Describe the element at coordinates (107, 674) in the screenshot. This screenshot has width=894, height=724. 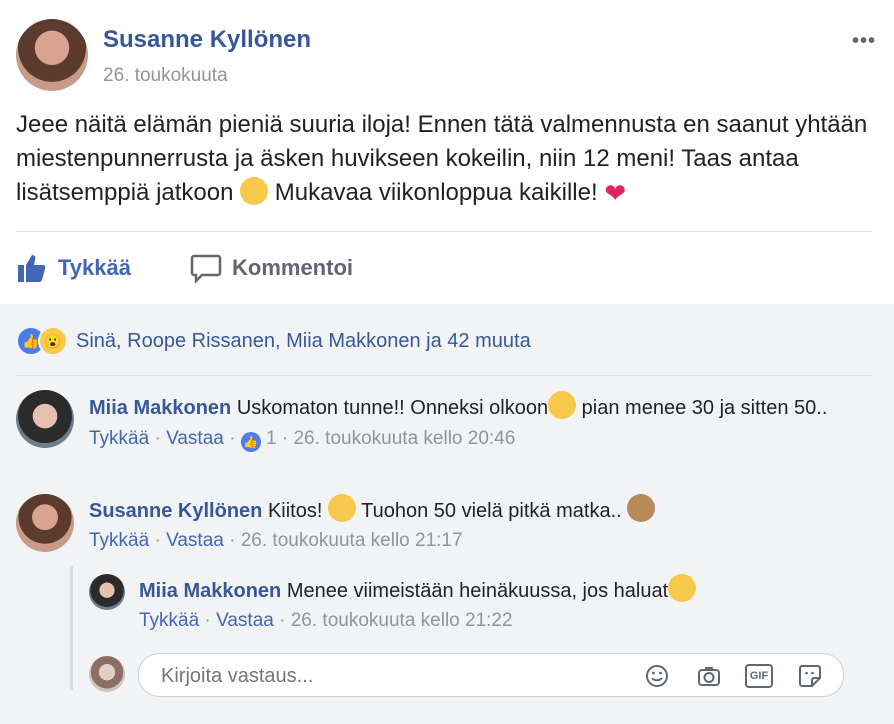
I see `current-user-avatar` at that location.